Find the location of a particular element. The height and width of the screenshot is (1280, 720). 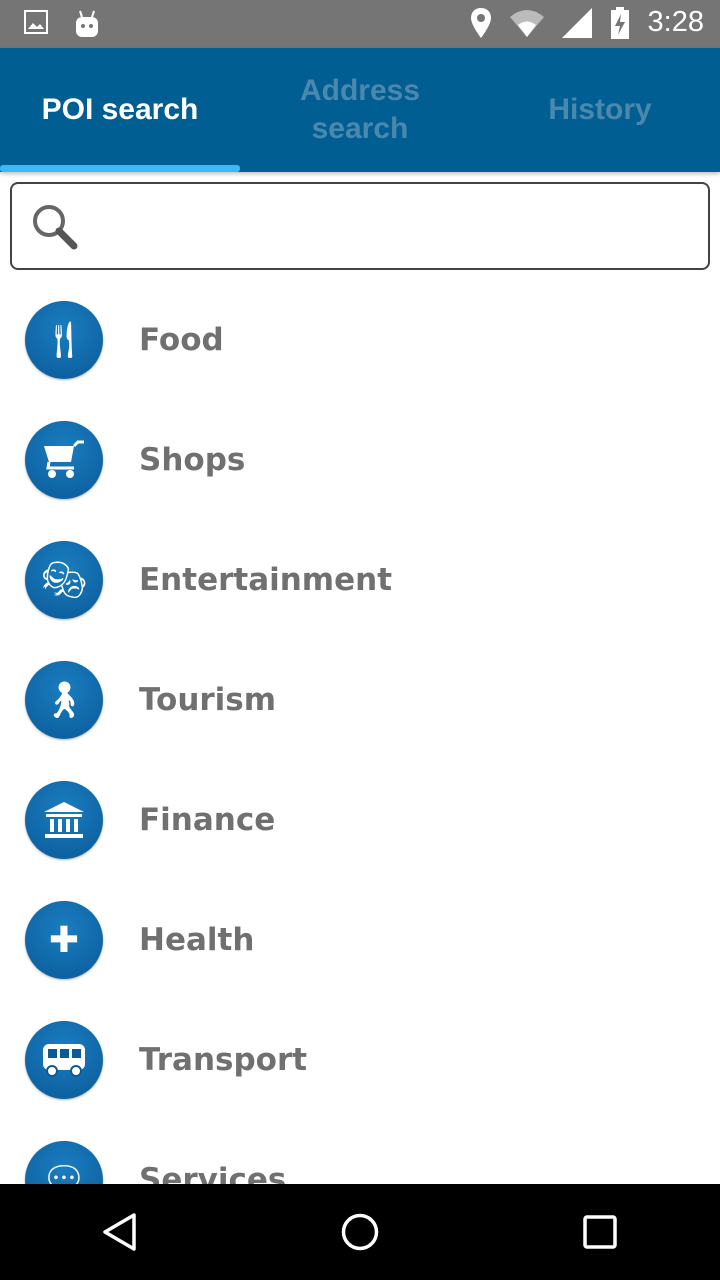

category-label: Health is located at coordinates (197, 940).